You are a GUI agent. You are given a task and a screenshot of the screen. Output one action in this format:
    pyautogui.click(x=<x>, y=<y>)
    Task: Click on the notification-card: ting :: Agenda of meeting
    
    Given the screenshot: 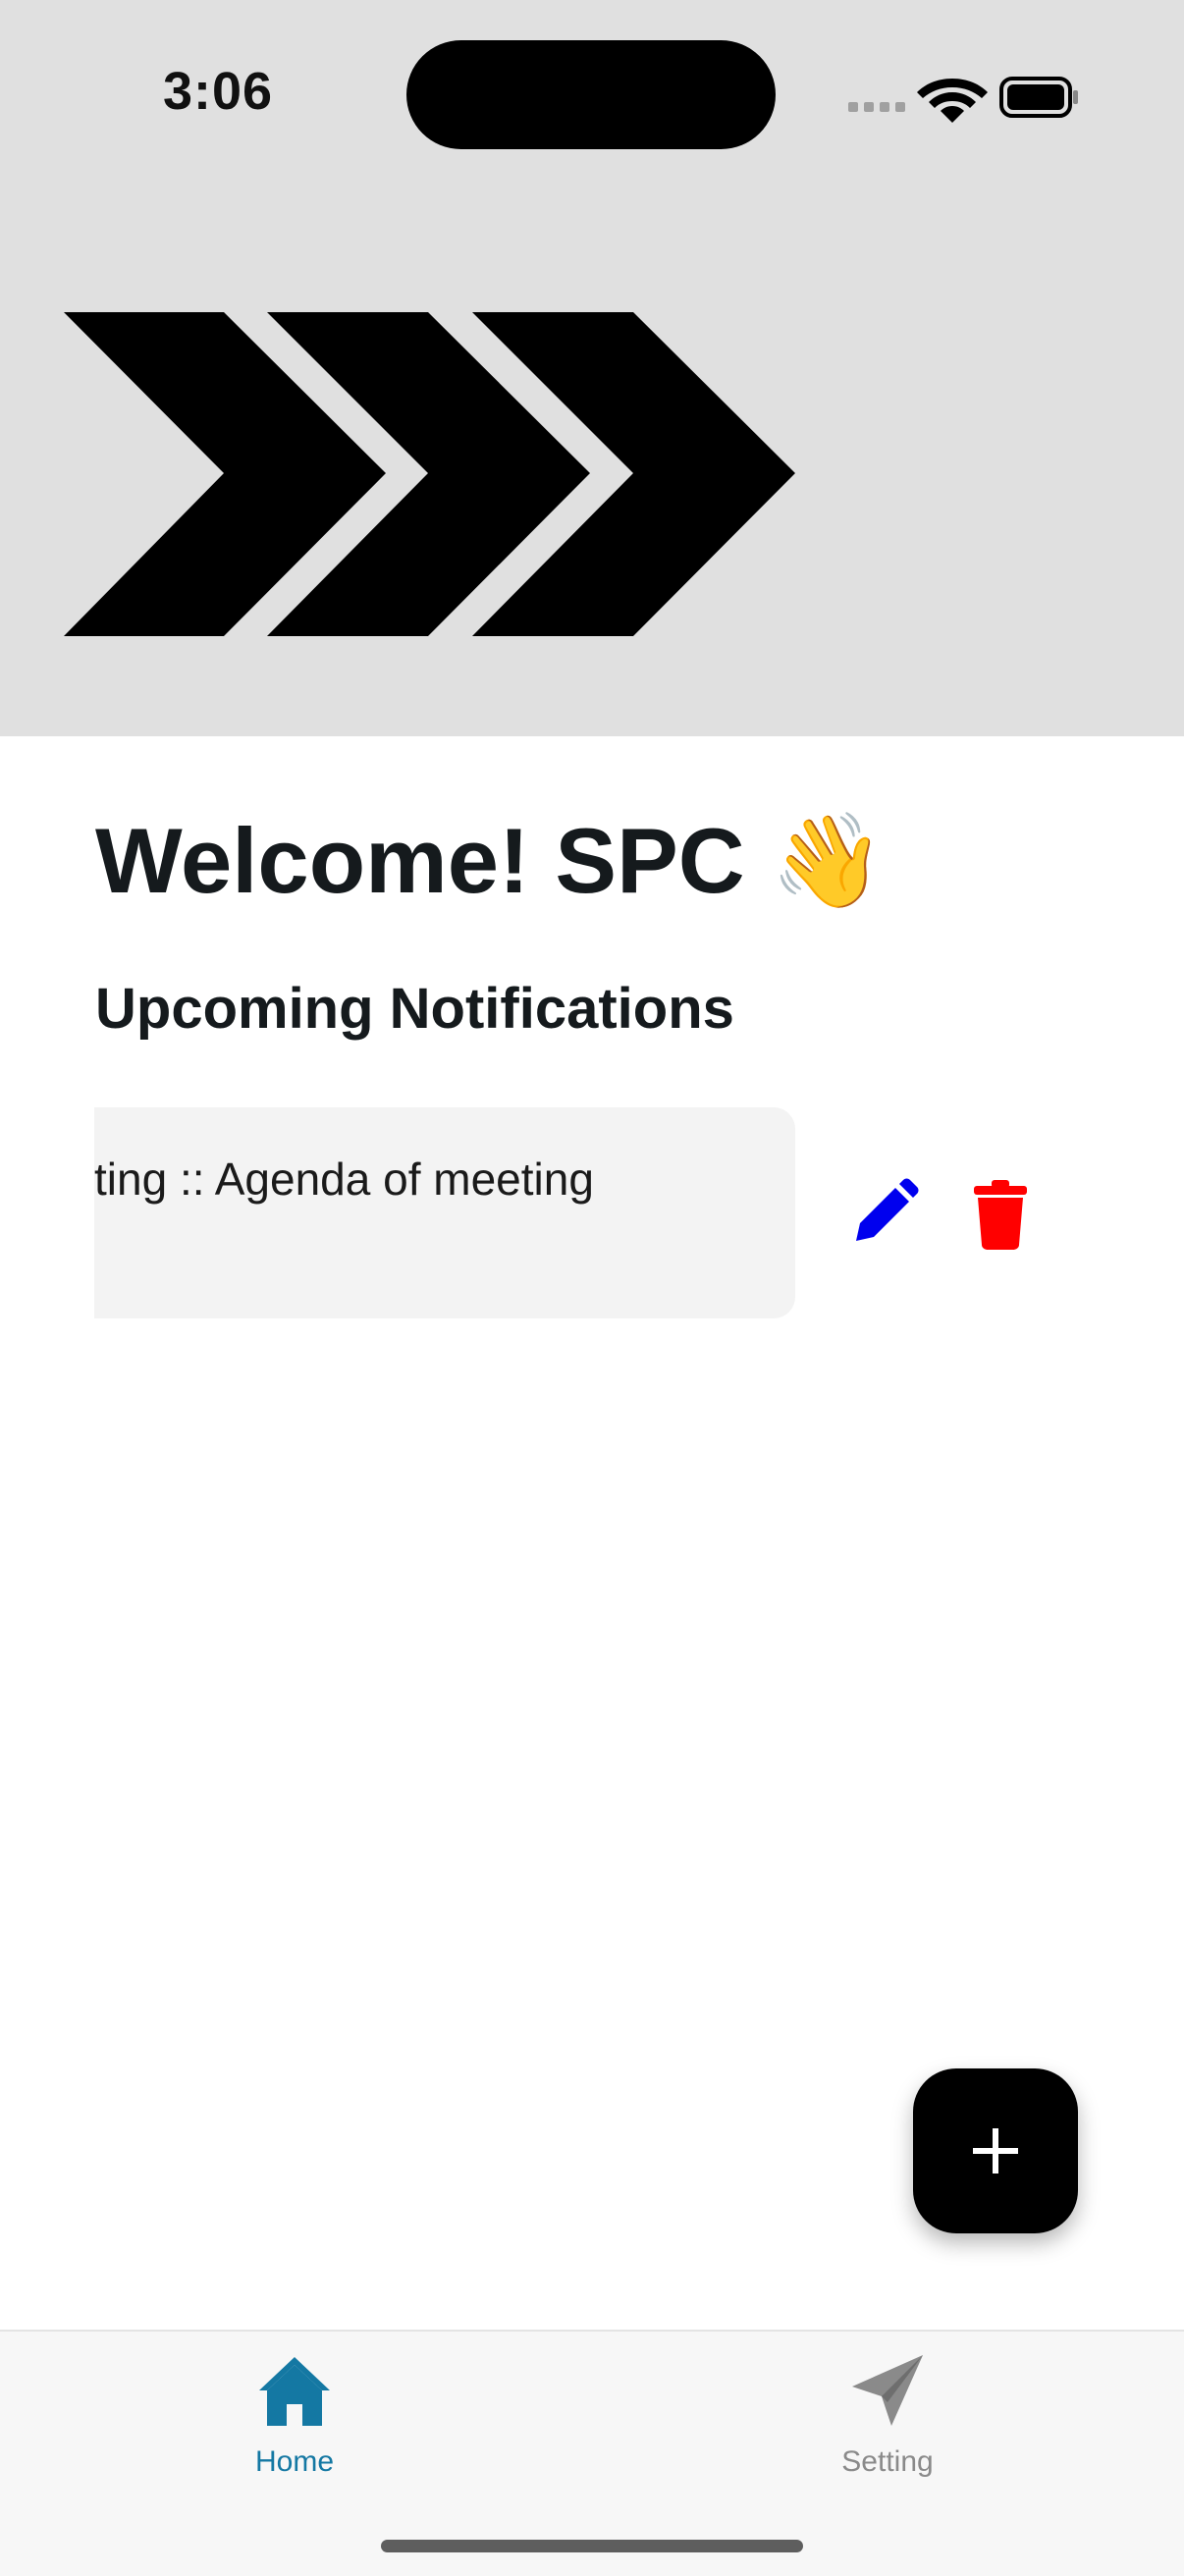 What is the action you would take?
    pyautogui.click(x=444, y=1212)
    